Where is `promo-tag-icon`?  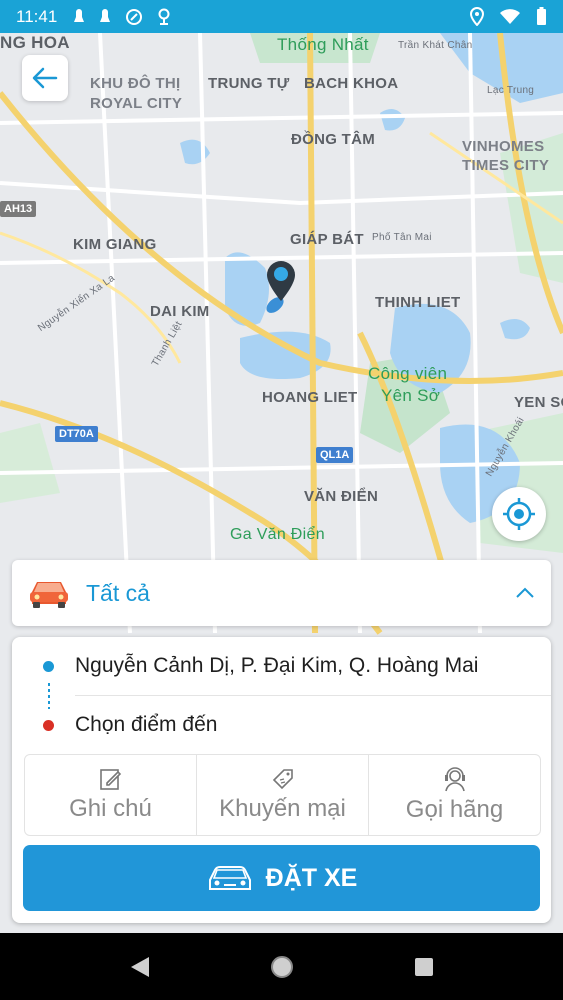
promo-tag-icon is located at coordinates (282, 779).